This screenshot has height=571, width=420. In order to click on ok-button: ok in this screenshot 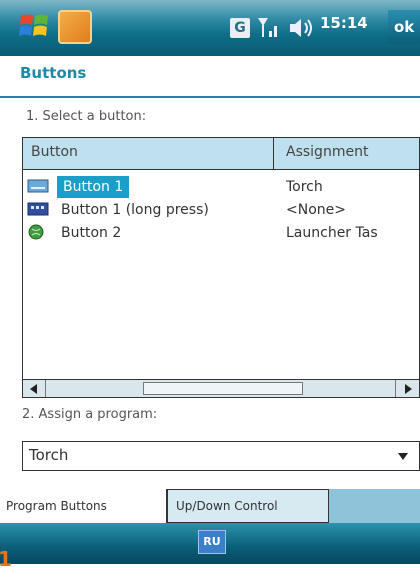, I will do `click(404, 27)`.